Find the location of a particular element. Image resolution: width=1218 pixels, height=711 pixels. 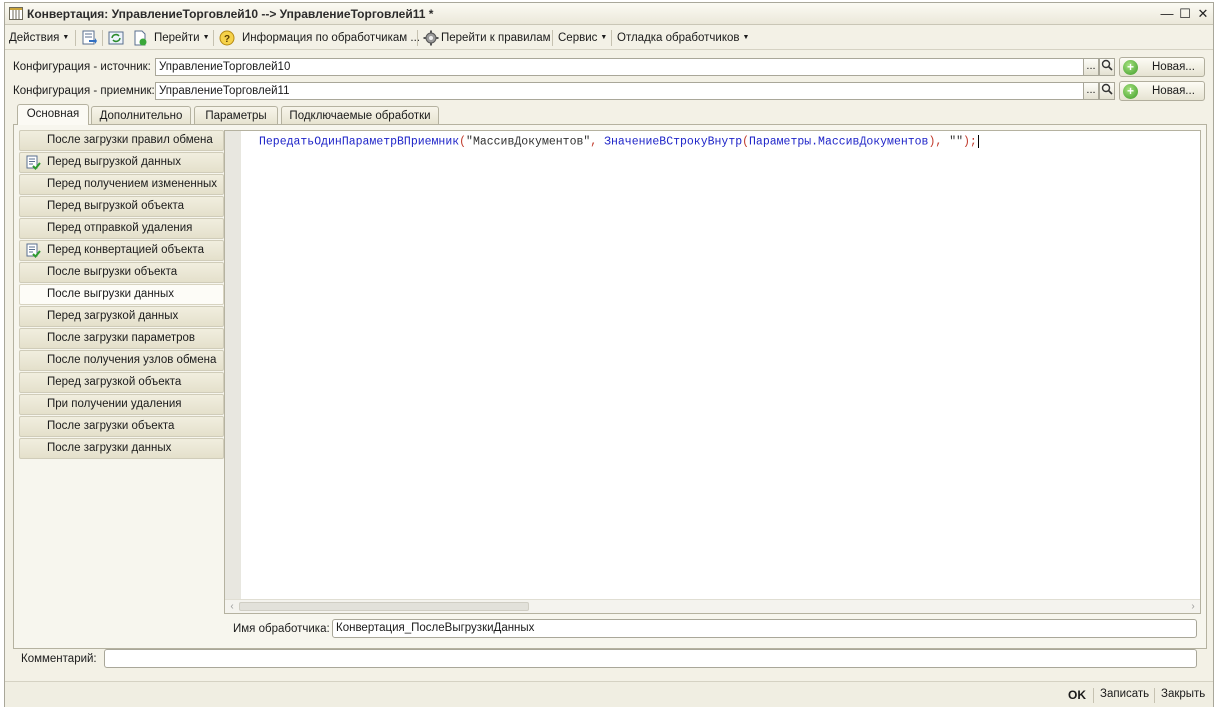

event-label: При получении удаления is located at coordinates (114, 404).